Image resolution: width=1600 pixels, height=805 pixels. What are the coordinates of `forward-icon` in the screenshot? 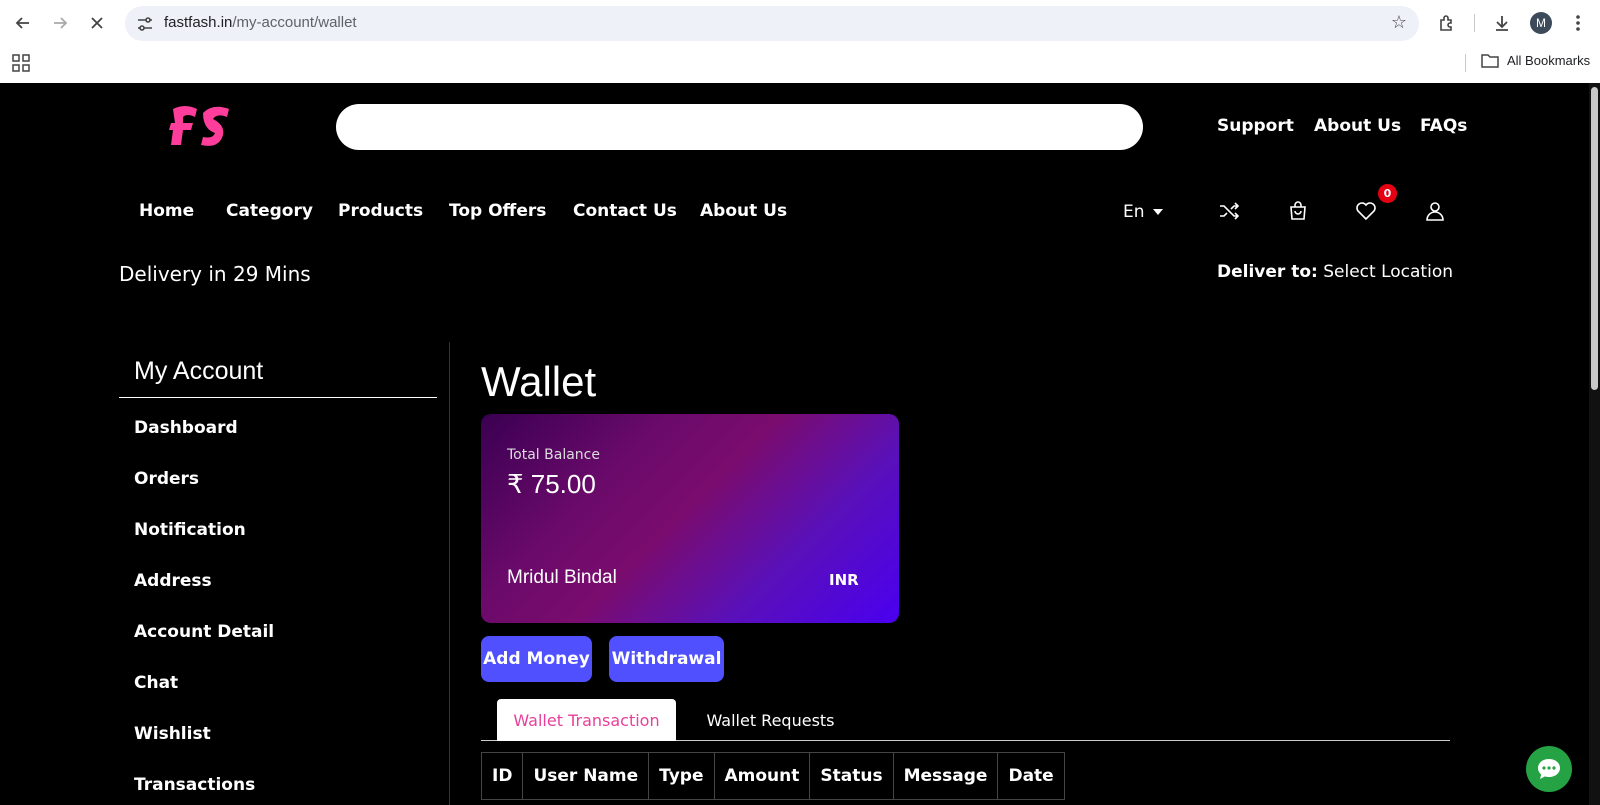 It's located at (60, 23).